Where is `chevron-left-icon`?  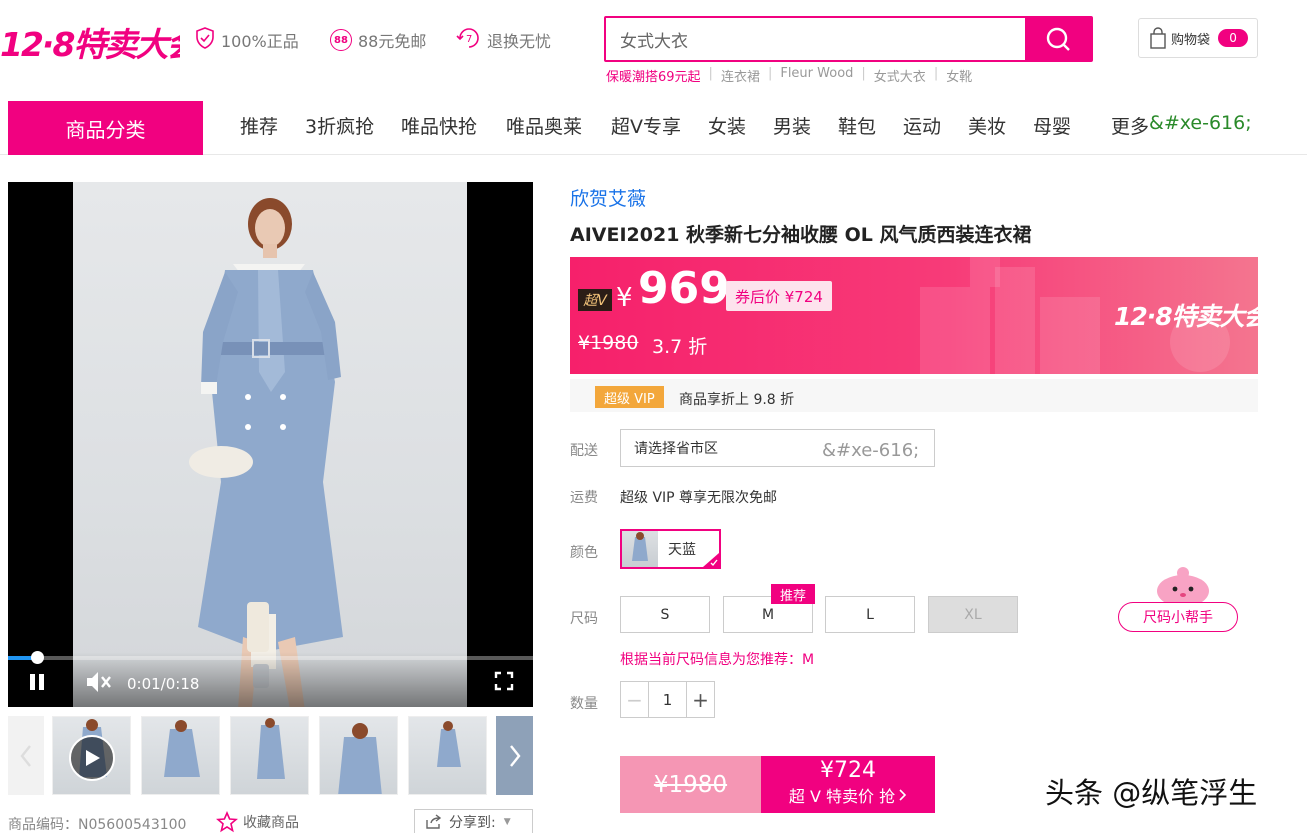
chevron-left-icon is located at coordinates (25, 755).